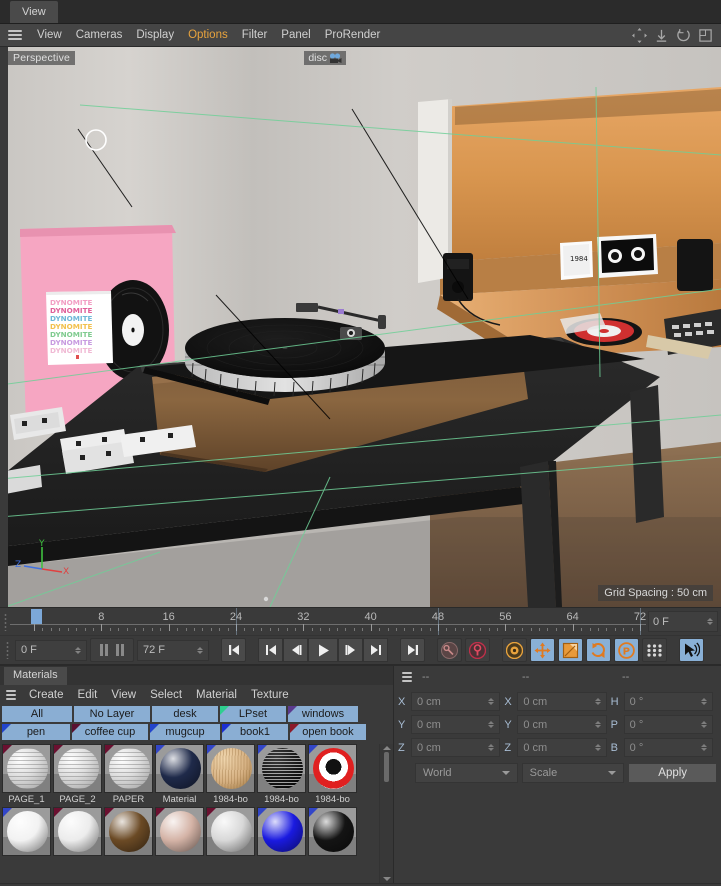  What do you see at coordinates (185, 714) in the screenshot?
I see `layer-tab-desk: desk` at bounding box center [185, 714].